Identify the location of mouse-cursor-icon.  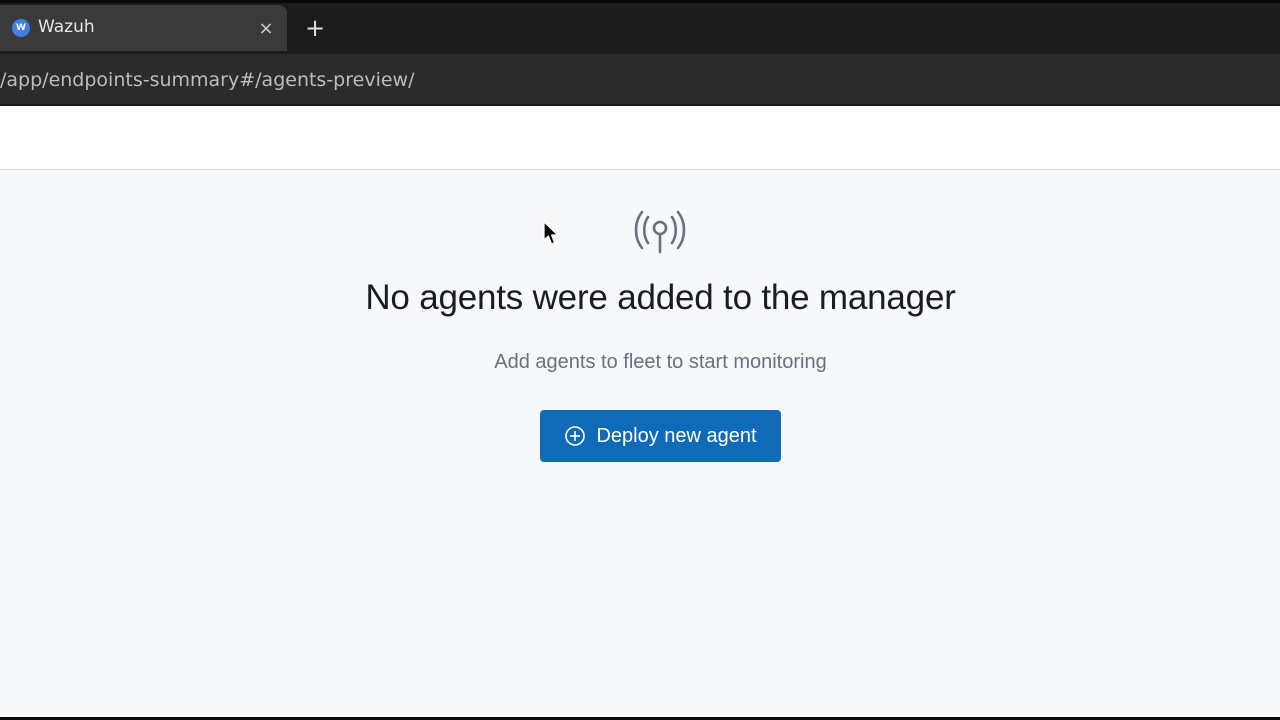
(551, 233).